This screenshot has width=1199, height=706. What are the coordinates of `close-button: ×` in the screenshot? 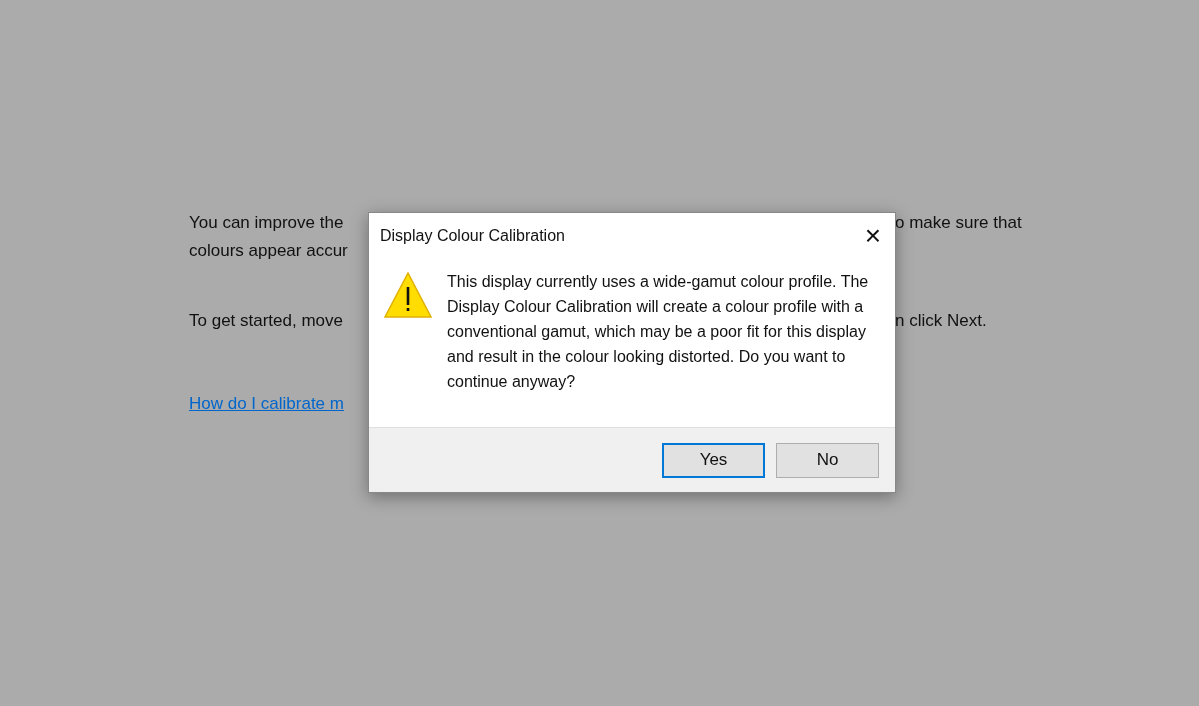 It's located at (873, 236).